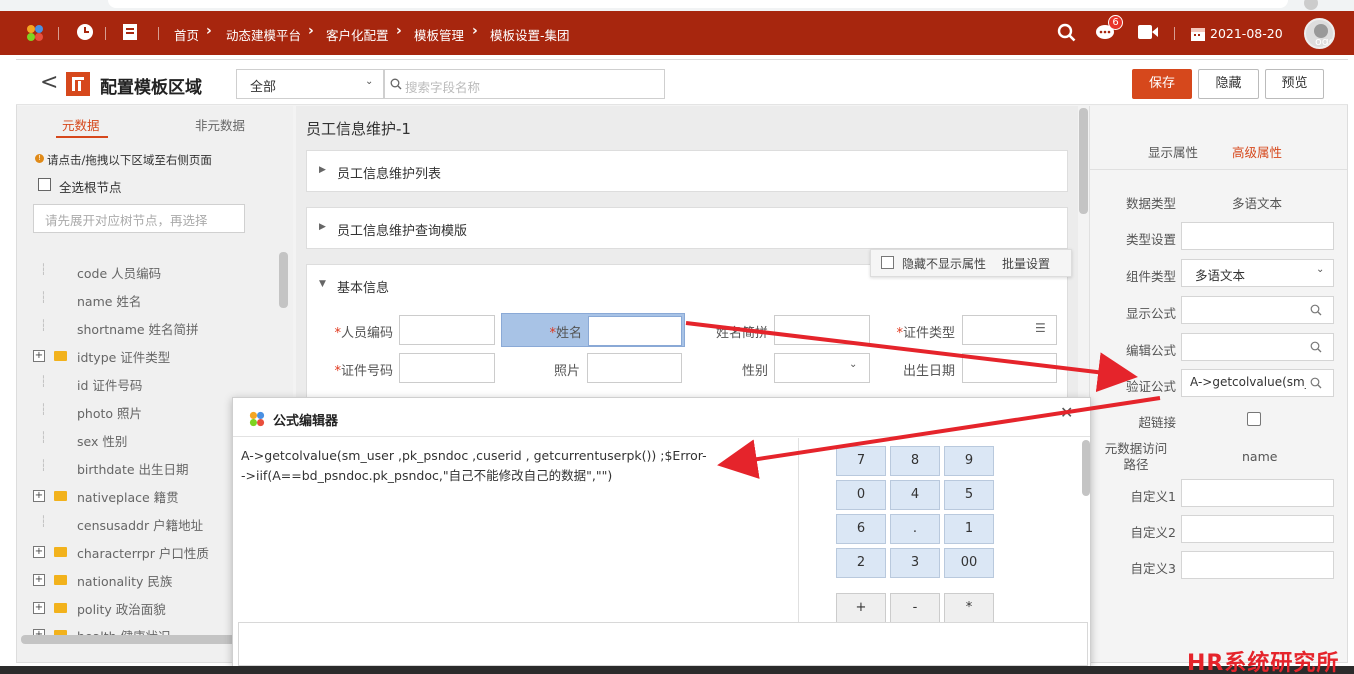 Image resolution: width=1354 pixels, height=674 pixels. Describe the element at coordinates (85, 32) in the screenshot. I see `clock-icon` at that location.